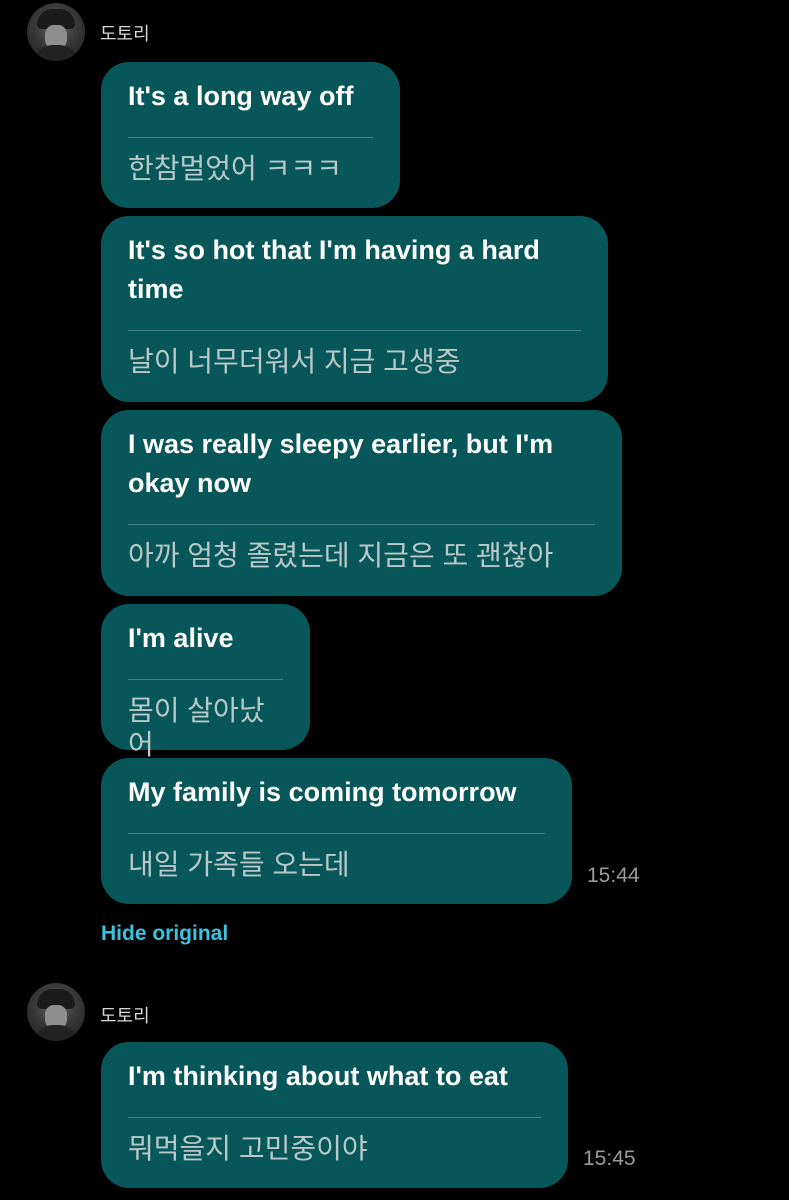 This screenshot has width=789, height=1200. I want to click on message-timestamp: 15:45, so click(609, 1158).